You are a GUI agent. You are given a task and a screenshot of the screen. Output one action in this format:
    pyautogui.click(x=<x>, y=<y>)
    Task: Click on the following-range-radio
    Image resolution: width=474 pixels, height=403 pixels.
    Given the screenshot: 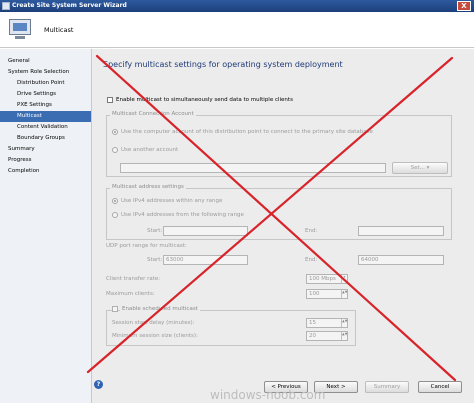 What is the action you would take?
    pyautogui.click(x=115, y=215)
    